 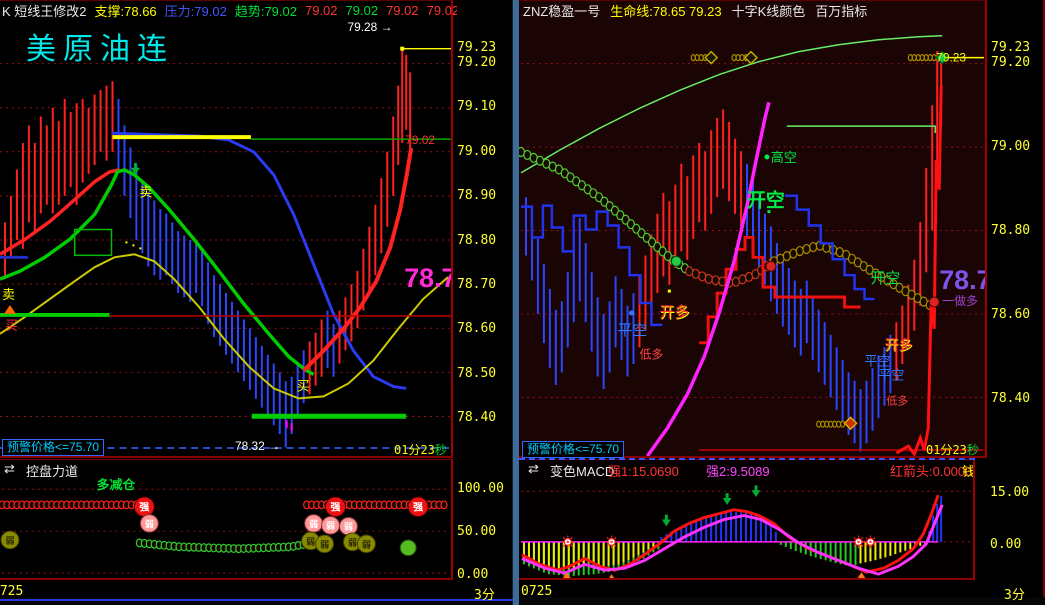 What do you see at coordinates (841, 10) in the screenshot?
I see `million-indicator-label: 百万指标` at bounding box center [841, 10].